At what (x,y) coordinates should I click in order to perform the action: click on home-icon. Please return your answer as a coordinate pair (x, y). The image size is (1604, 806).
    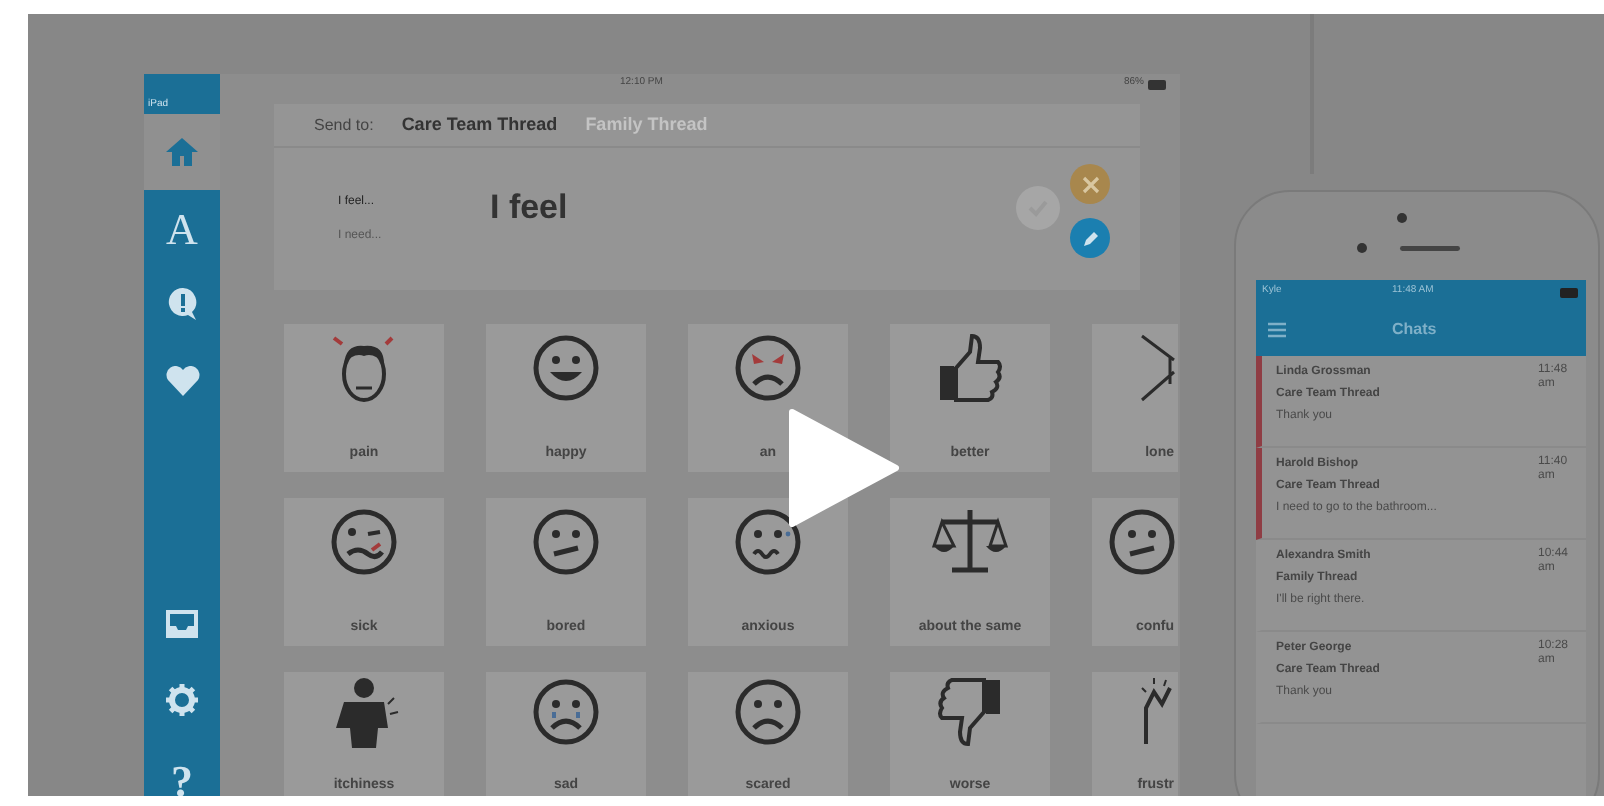
    Looking at the image, I should click on (182, 152).